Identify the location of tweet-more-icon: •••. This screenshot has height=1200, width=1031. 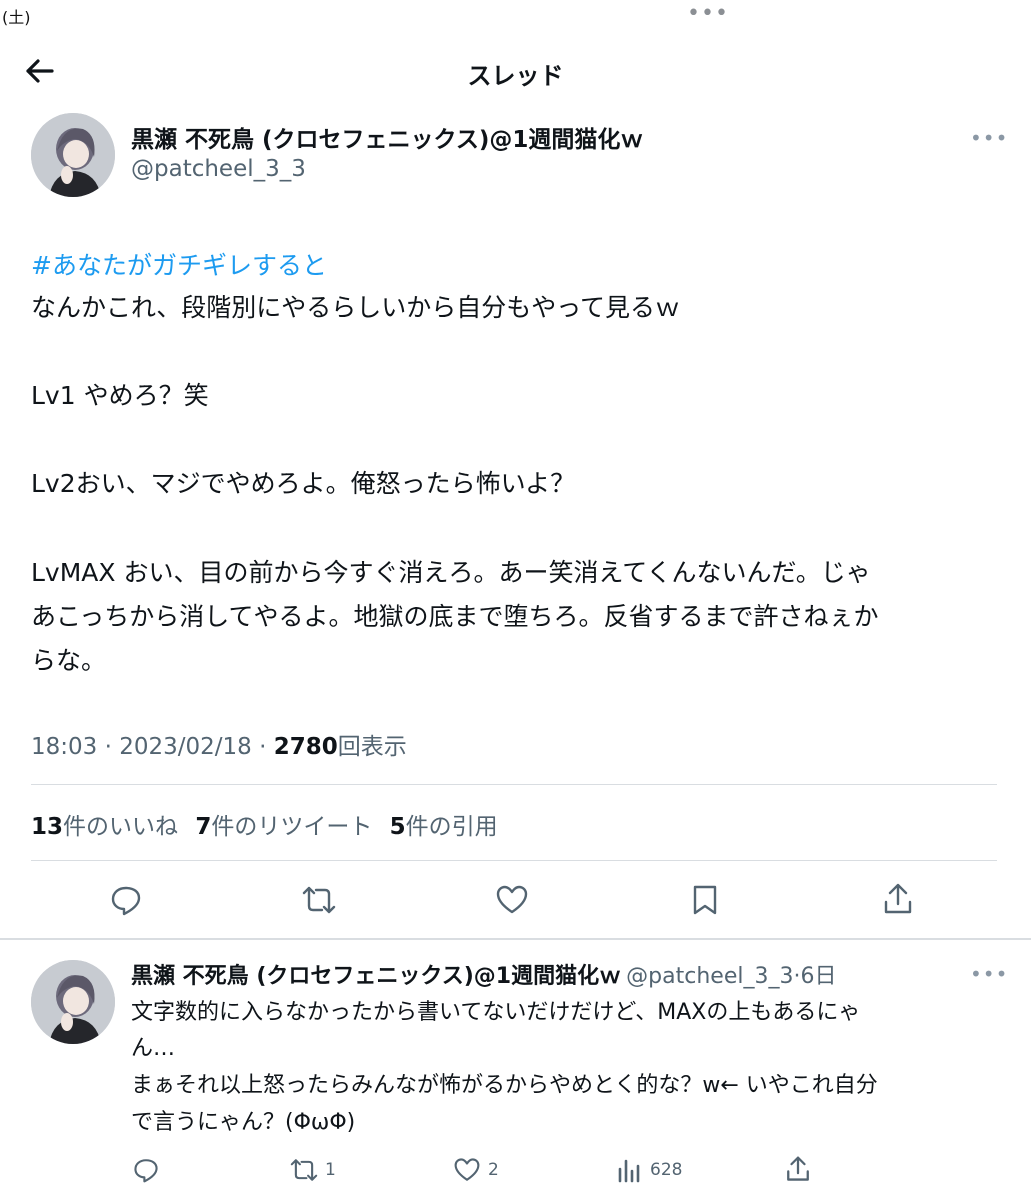
(989, 138).